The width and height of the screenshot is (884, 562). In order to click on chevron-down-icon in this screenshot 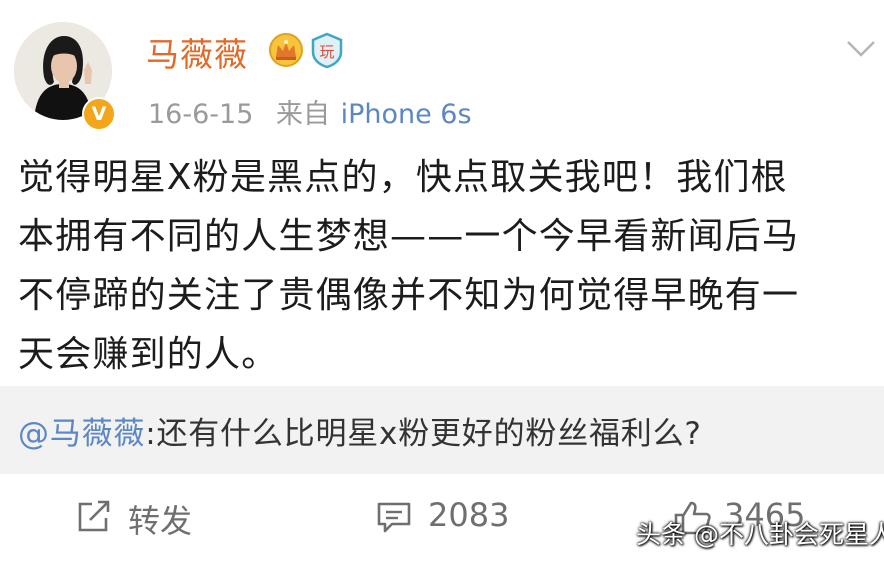, I will do `click(861, 49)`.